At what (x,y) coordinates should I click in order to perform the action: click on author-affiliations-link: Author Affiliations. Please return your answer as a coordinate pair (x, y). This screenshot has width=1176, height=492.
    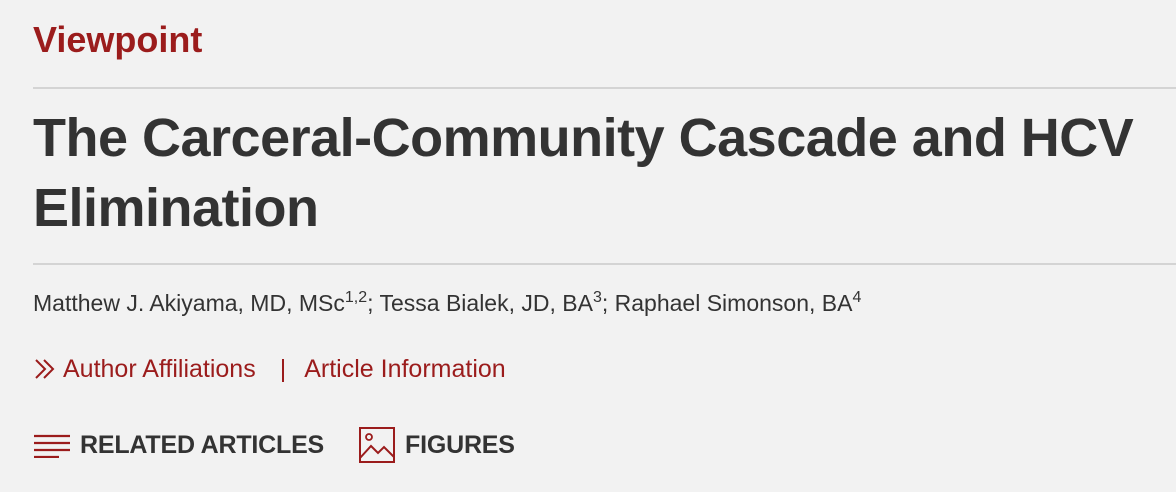
    Looking at the image, I should click on (159, 369).